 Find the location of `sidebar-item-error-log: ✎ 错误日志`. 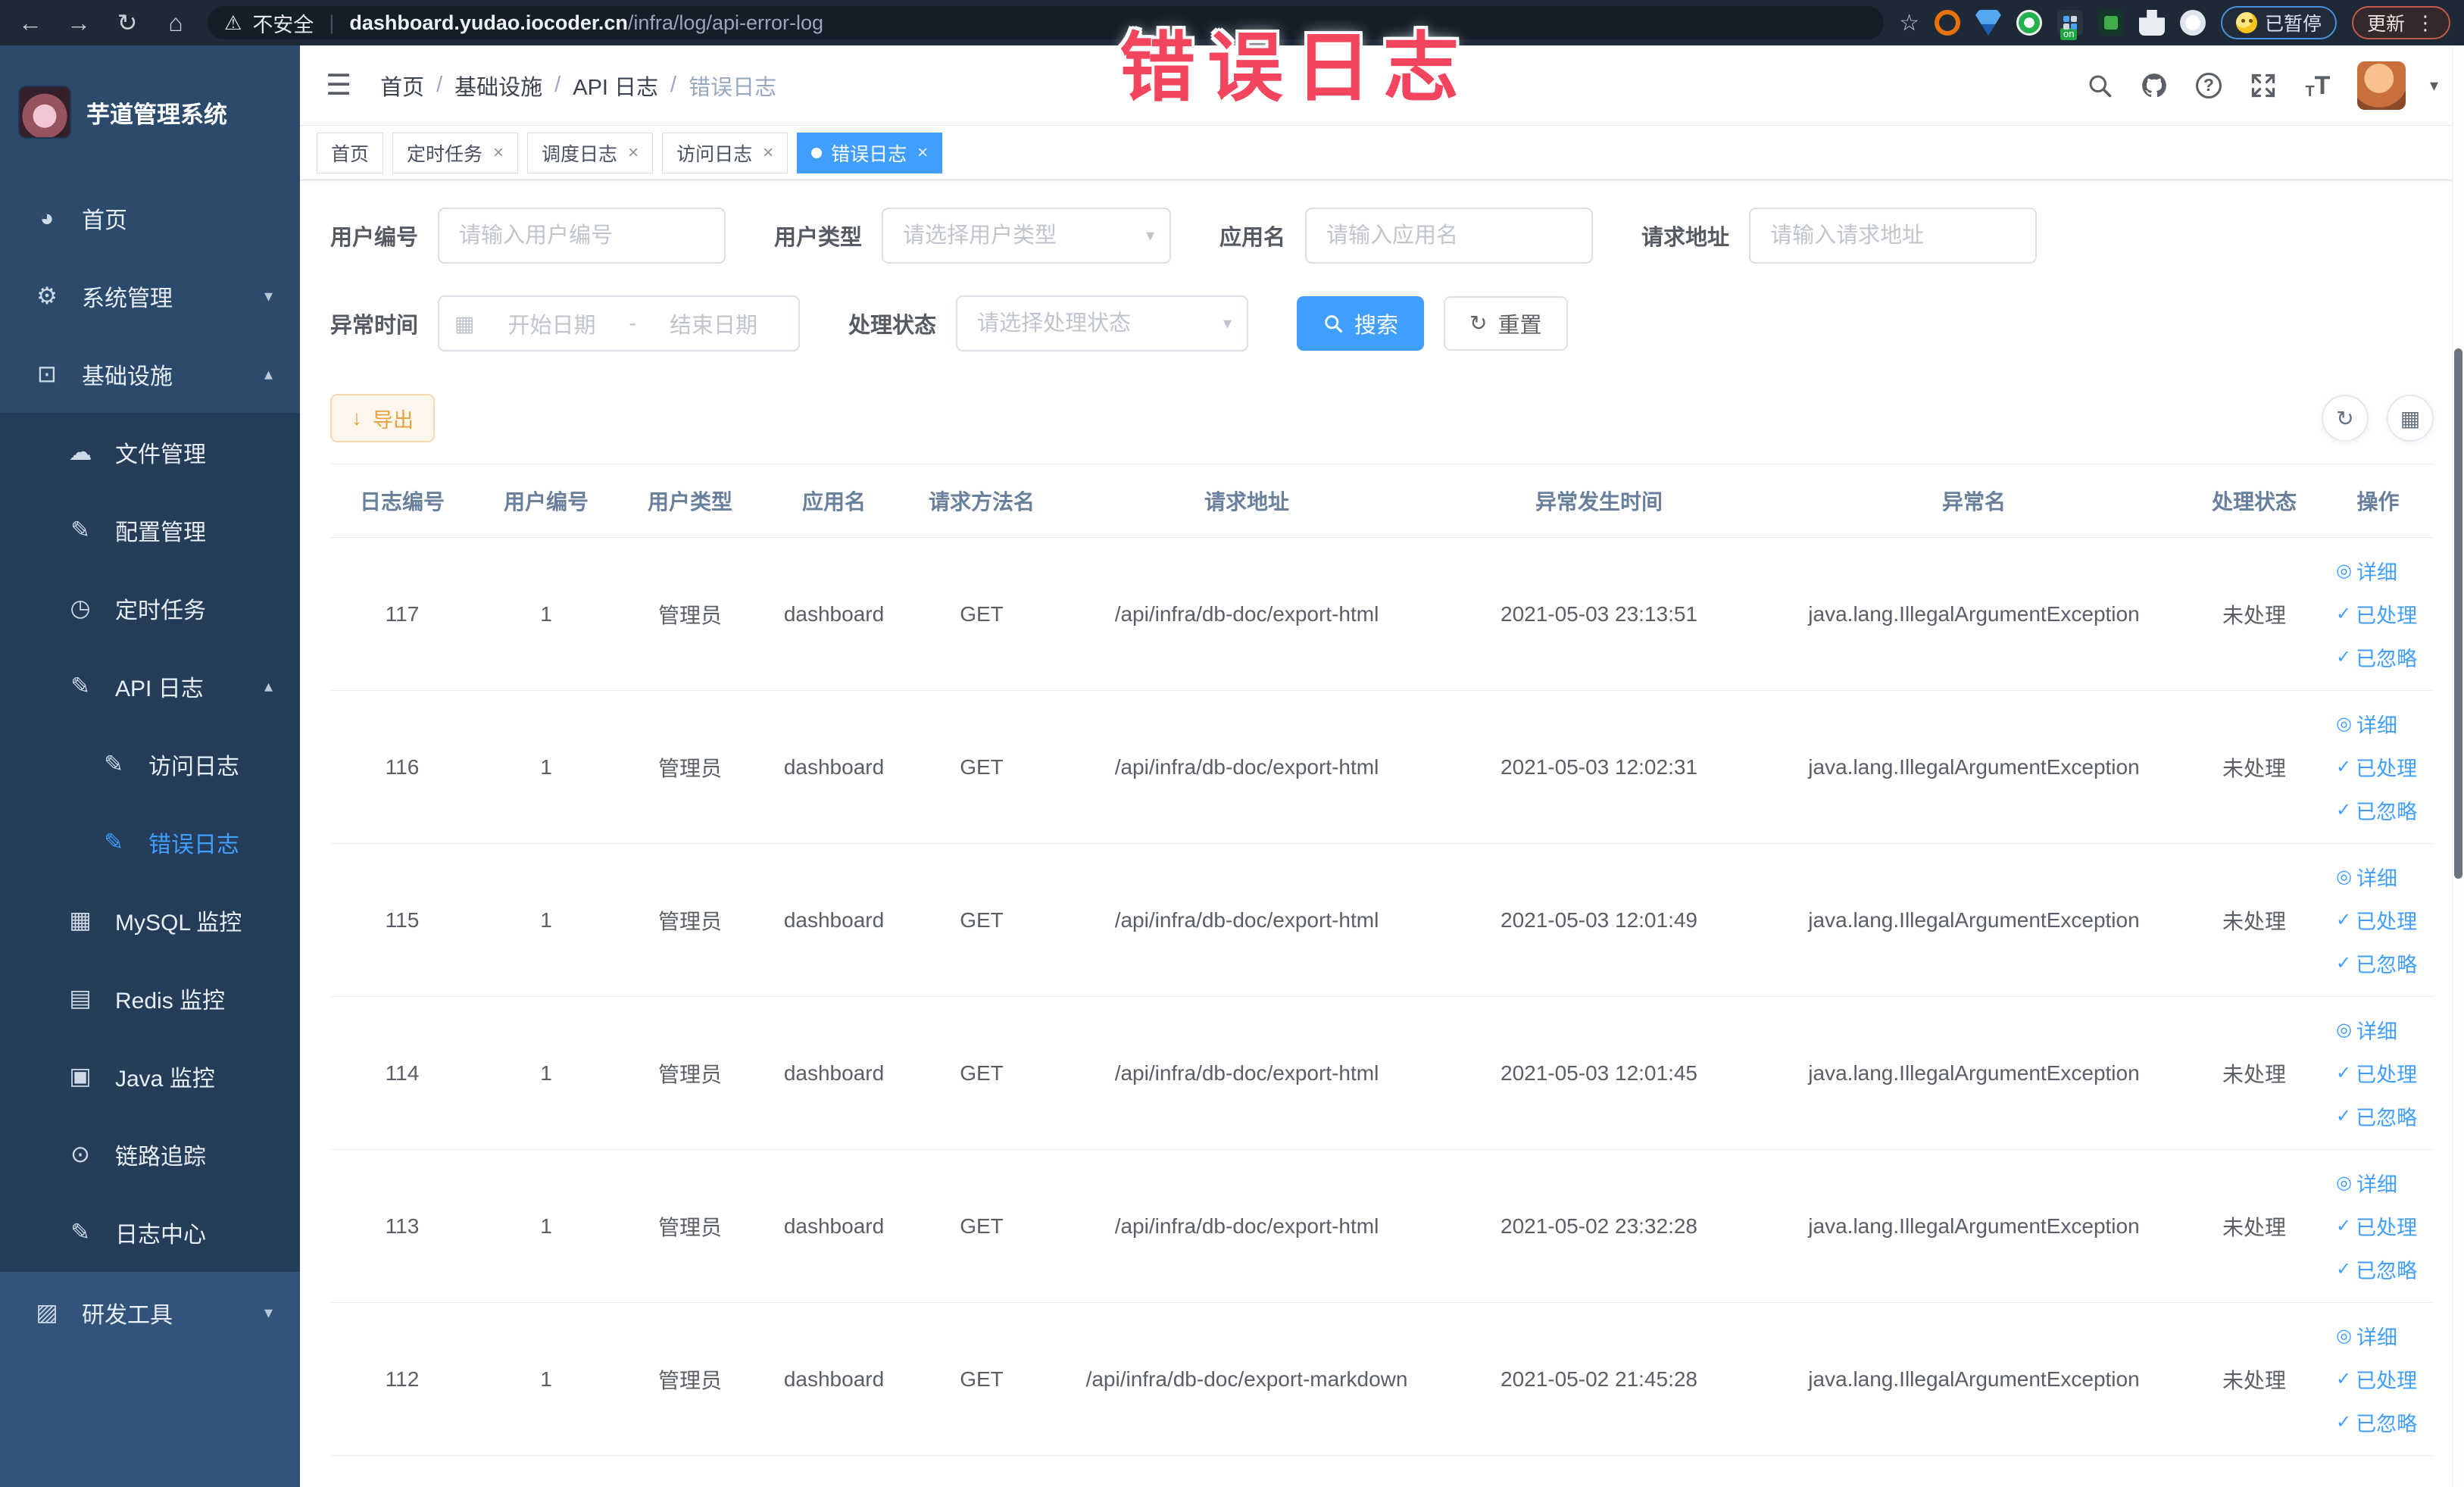

sidebar-item-error-log: ✎ 错误日志 is located at coordinates (150, 842).